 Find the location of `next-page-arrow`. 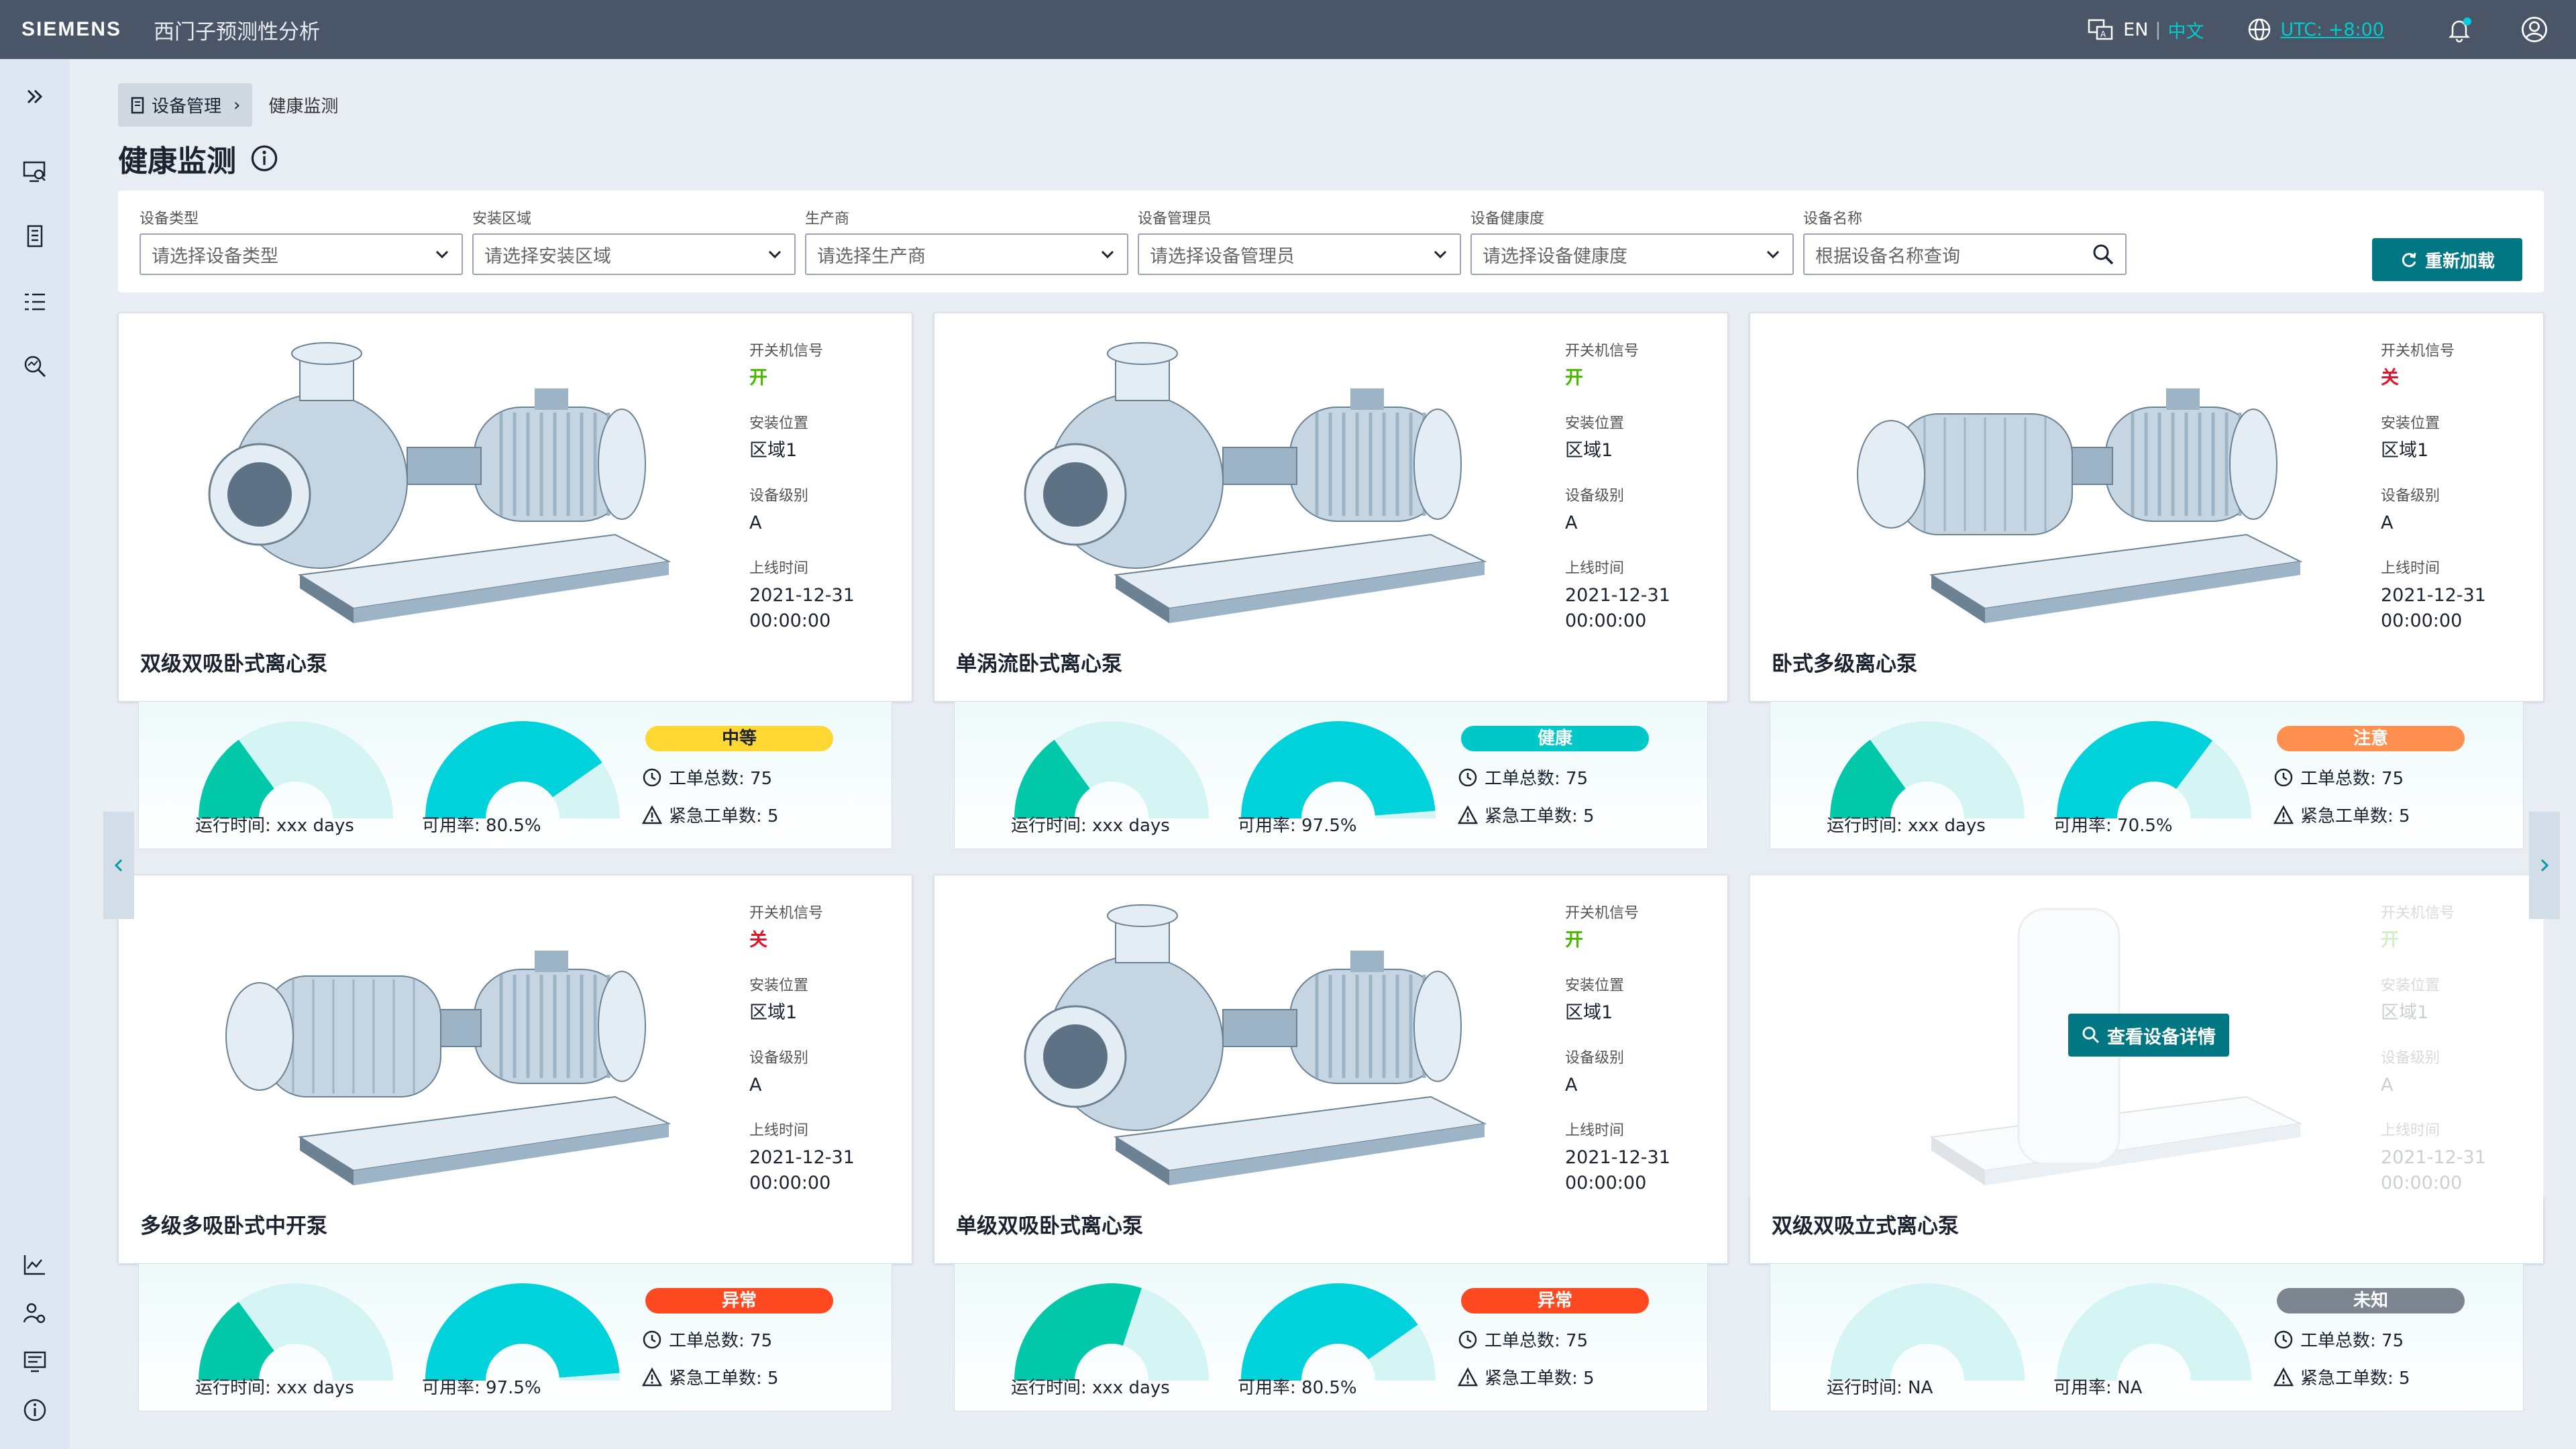

next-page-arrow is located at coordinates (2544, 865).